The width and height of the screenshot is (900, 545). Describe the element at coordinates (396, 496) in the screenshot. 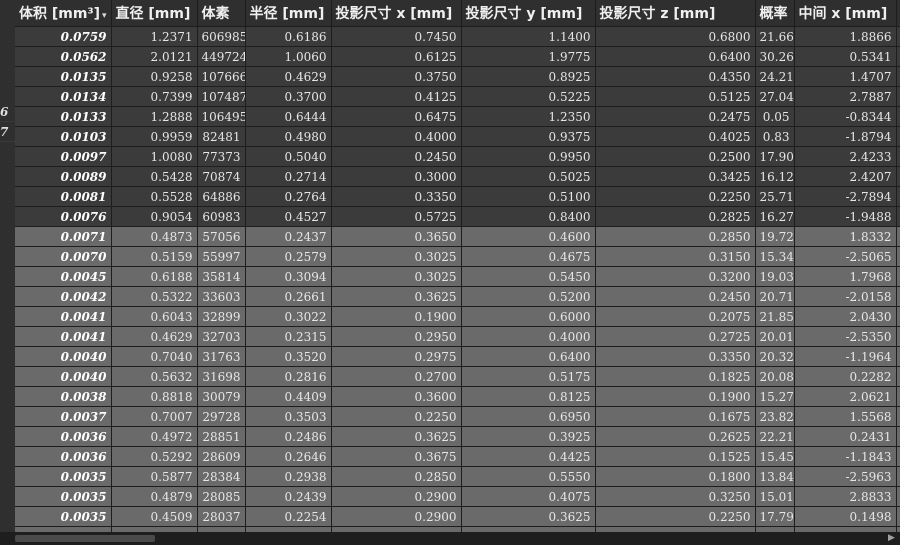

I see `table-cell: 0.2900` at that location.